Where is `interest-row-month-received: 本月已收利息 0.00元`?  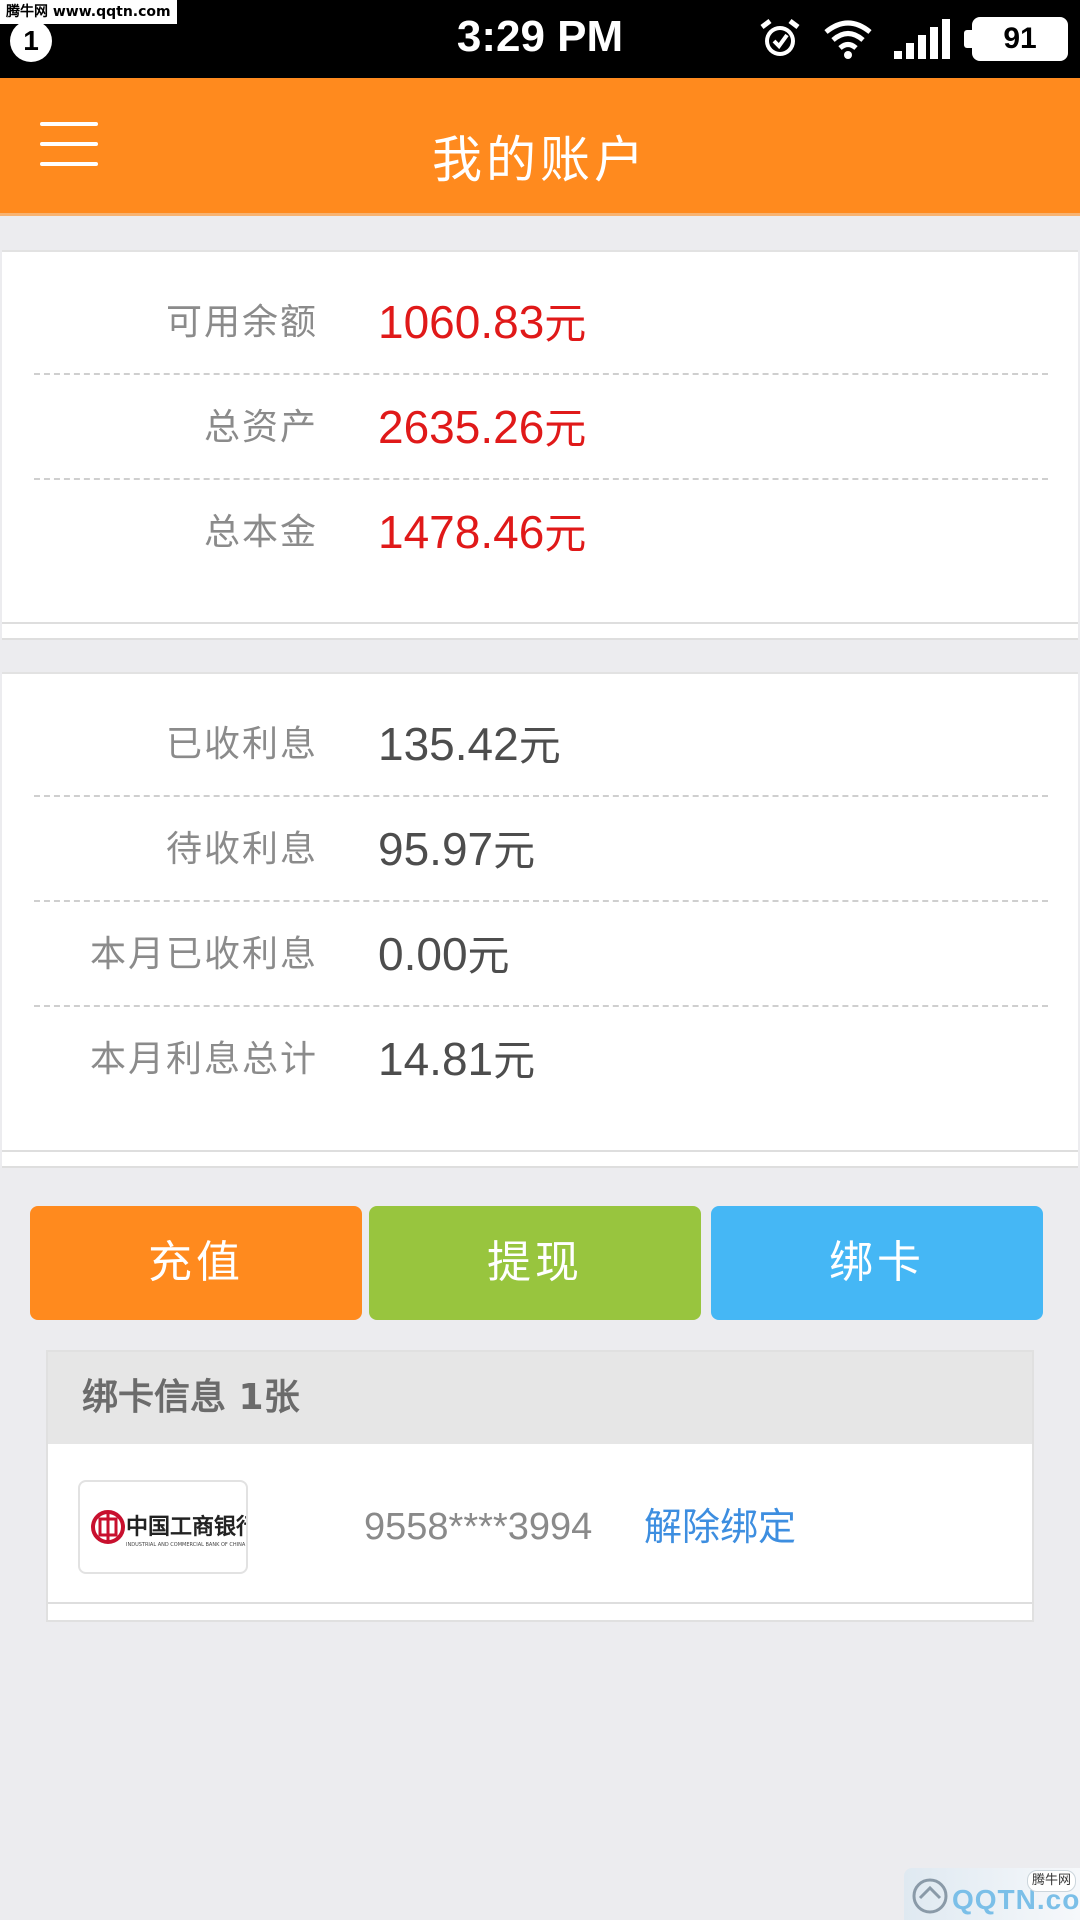
interest-row-month-received: 本月已收利息 0.00元 is located at coordinates (540, 954).